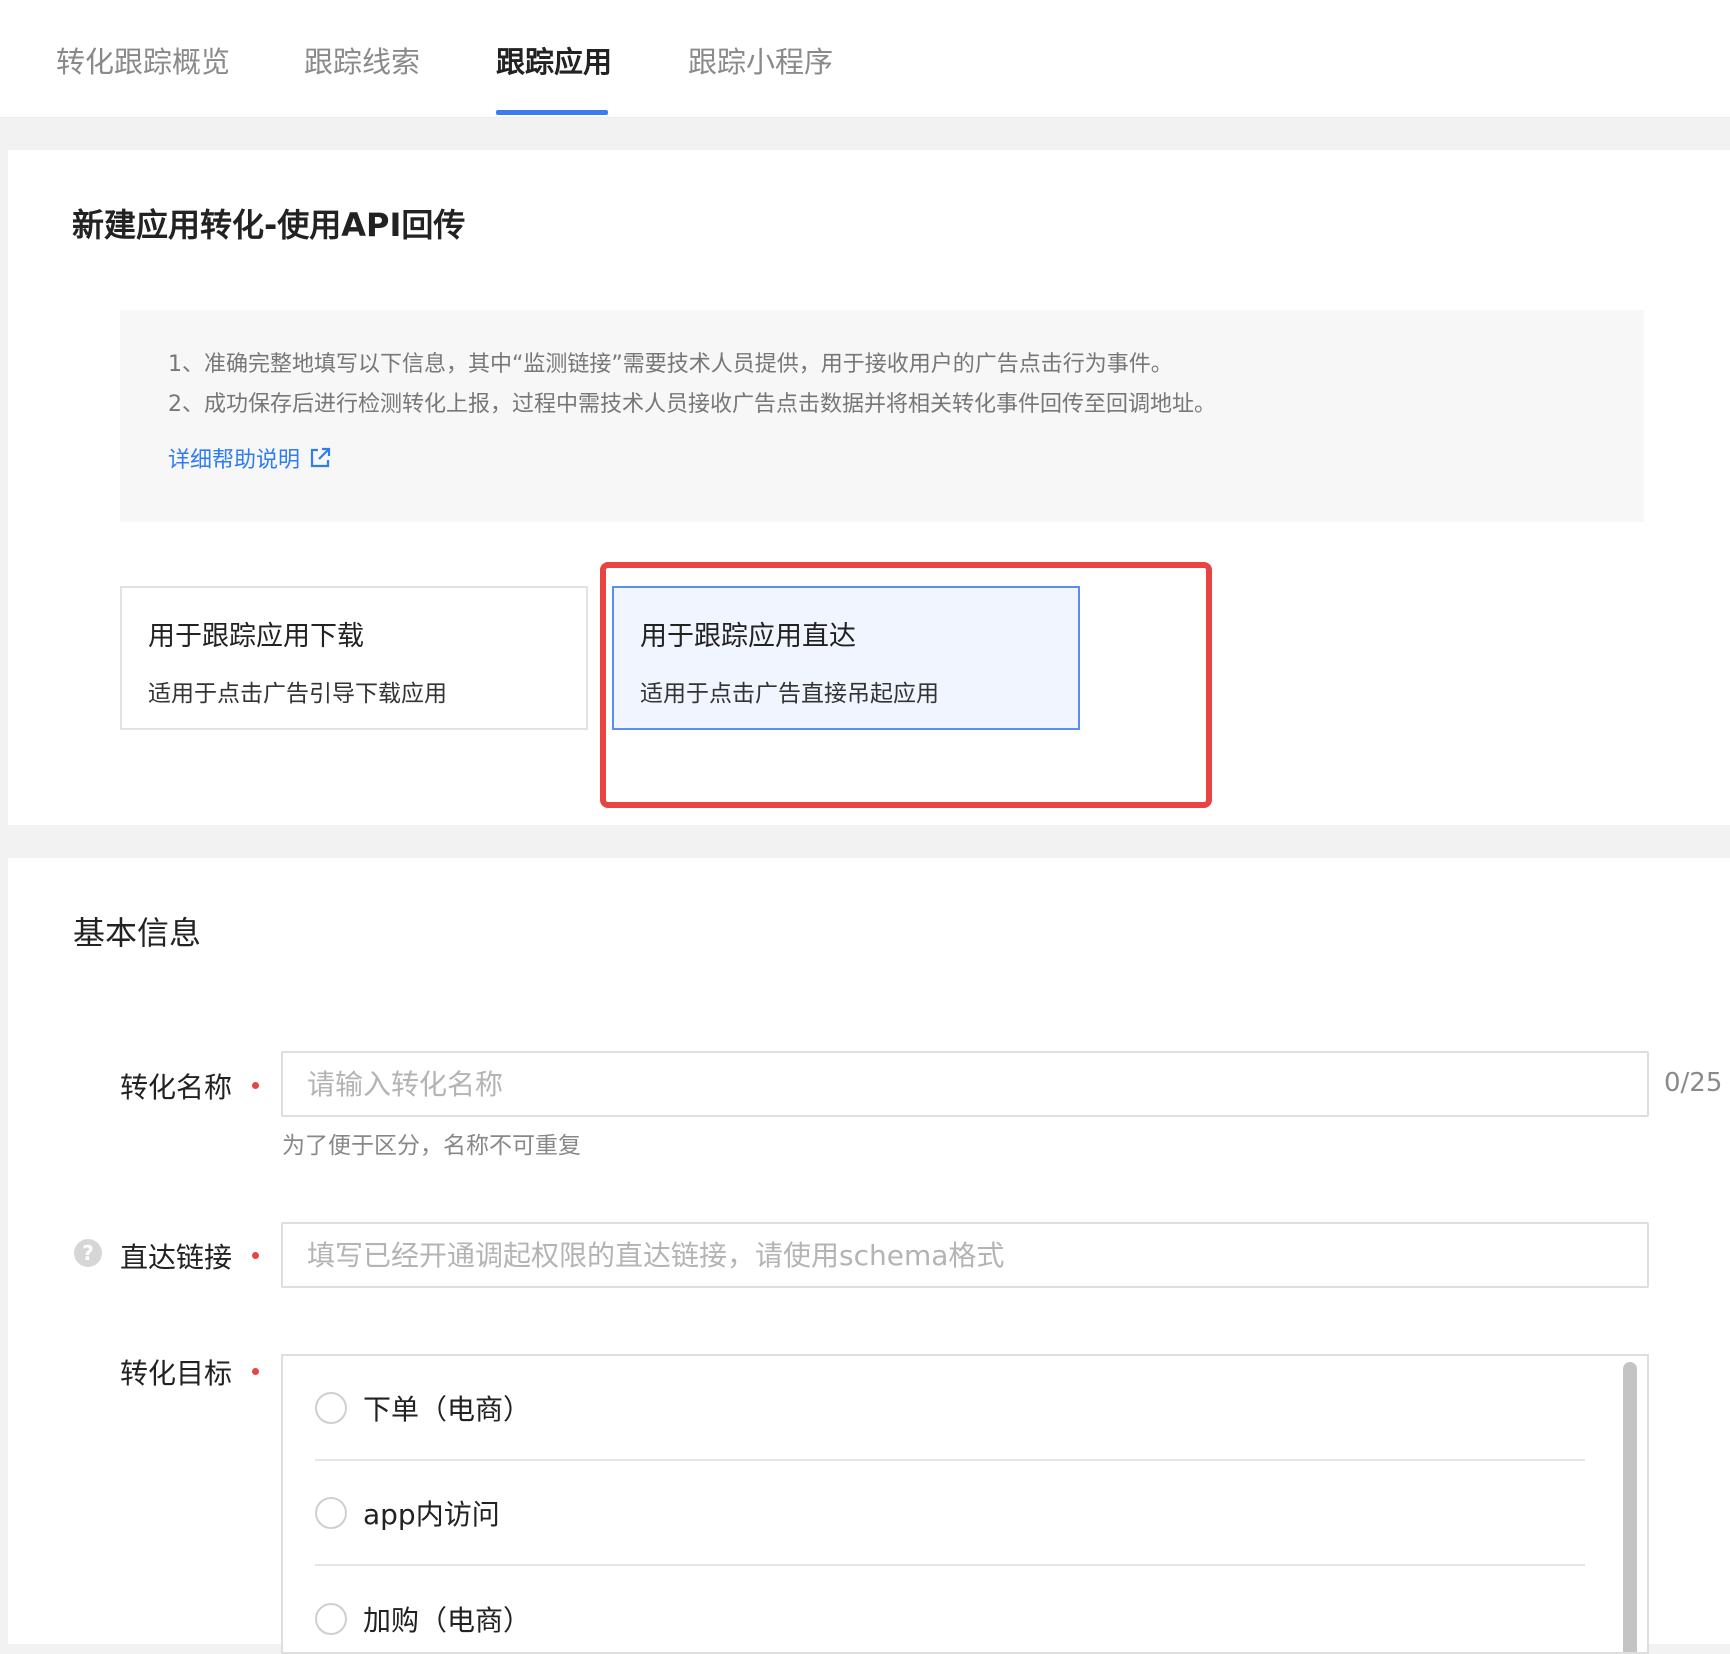 The image size is (1730, 1654). What do you see at coordinates (88, 1253) in the screenshot?
I see `question-circle-icon: ?` at bounding box center [88, 1253].